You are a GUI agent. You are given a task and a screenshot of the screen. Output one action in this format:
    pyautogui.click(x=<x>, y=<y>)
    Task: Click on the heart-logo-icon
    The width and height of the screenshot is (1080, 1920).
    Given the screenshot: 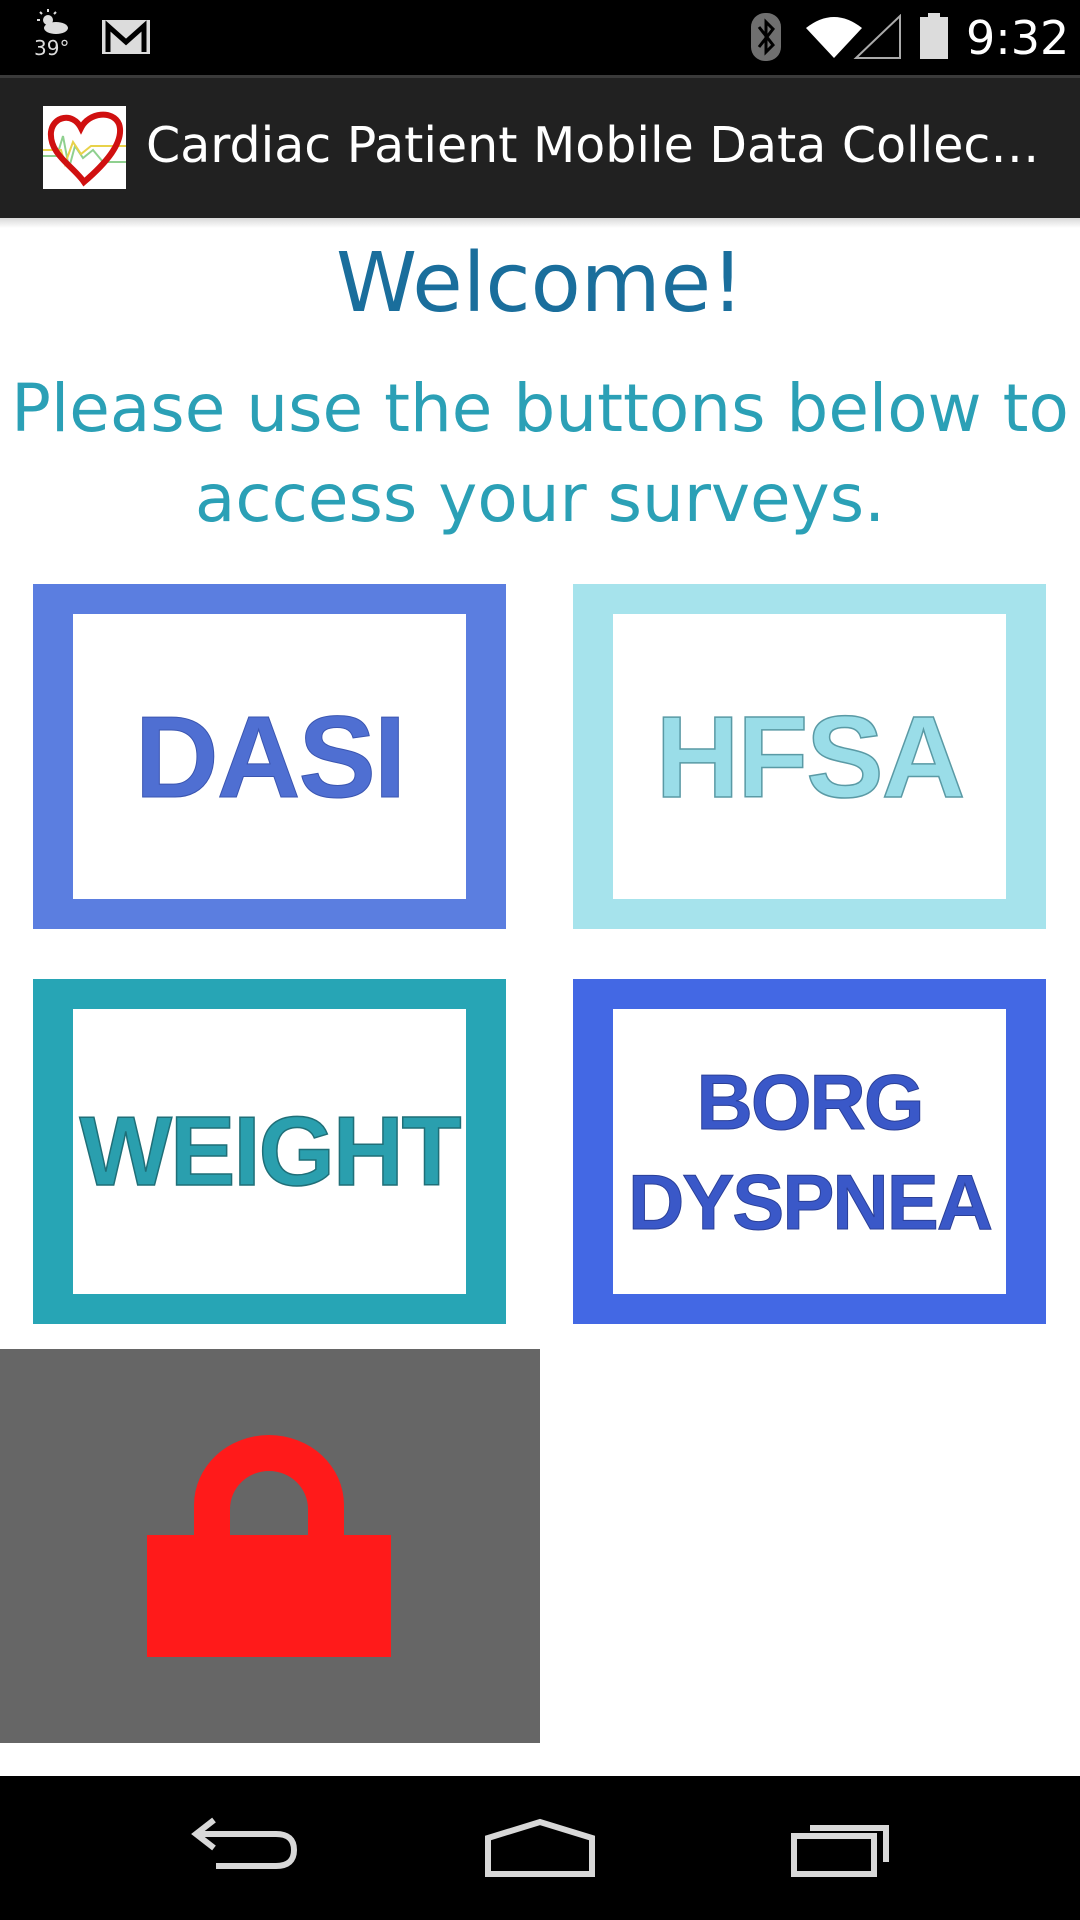 What is the action you would take?
    pyautogui.click(x=84, y=147)
    